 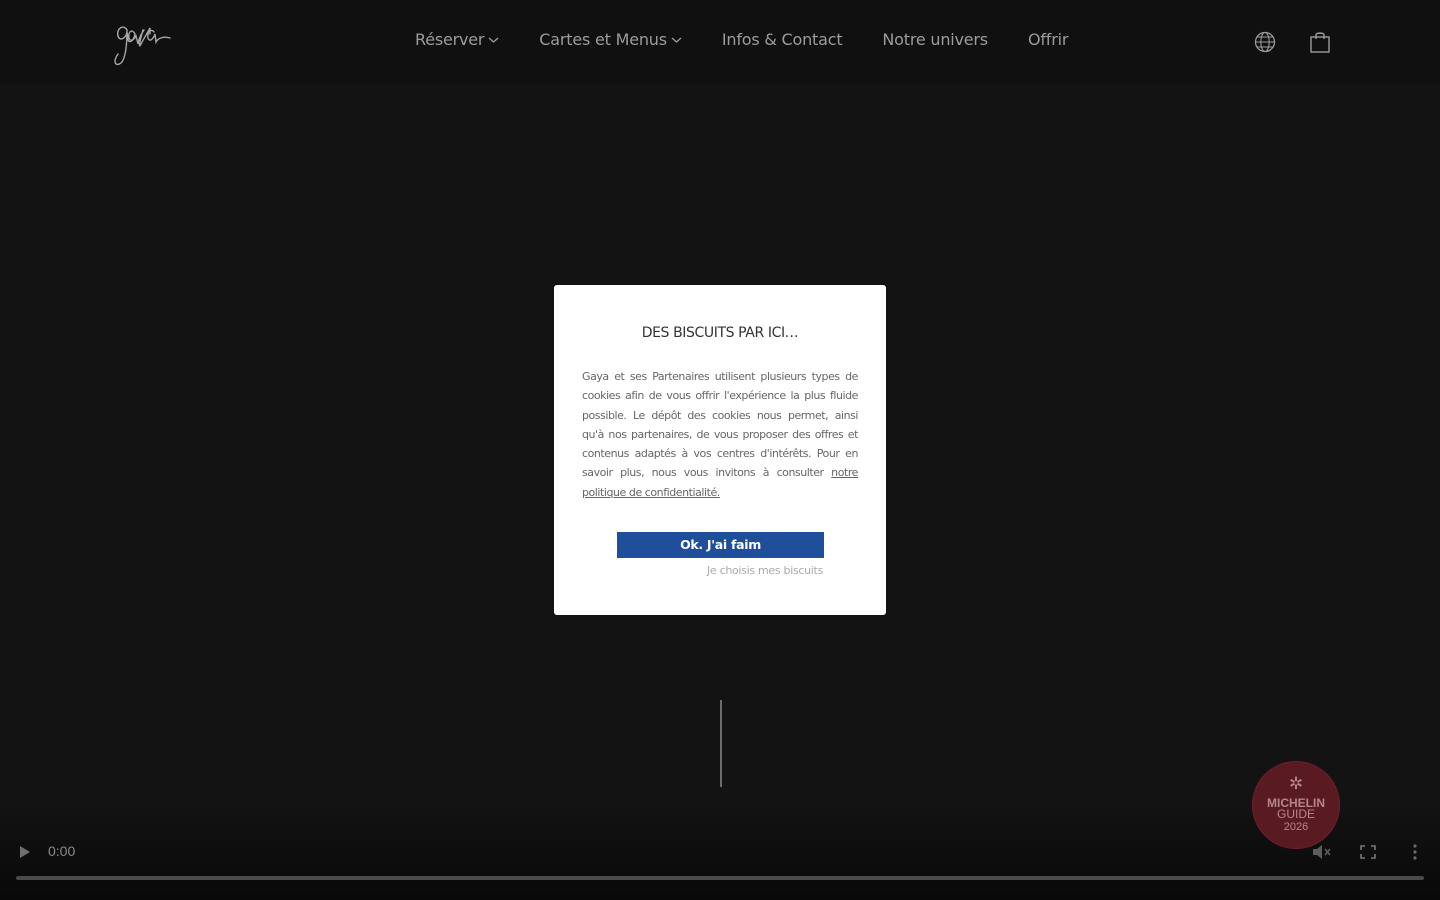 What do you see at coordinates (720, 878) in the screenshot?
I see `video-progress-bar` at bounding box center [720, 878].